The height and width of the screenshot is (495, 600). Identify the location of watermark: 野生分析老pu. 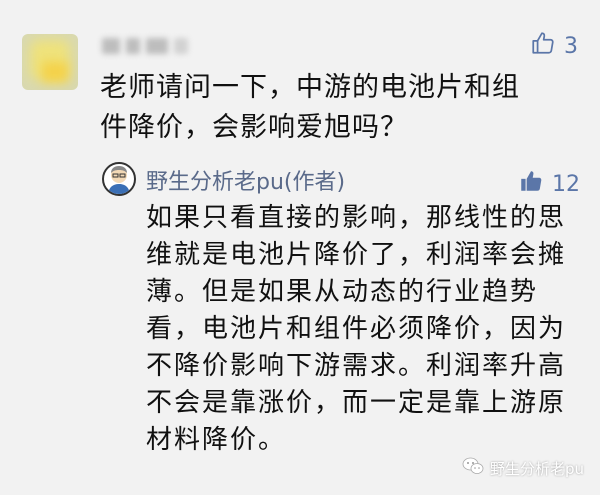
(523, 468).